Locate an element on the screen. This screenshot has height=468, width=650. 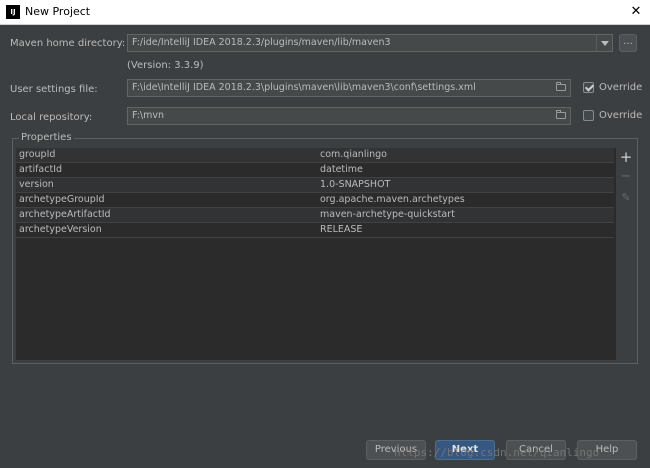
property-value: 1.0-SNAPSHOT is located at coordinates (355, 184).